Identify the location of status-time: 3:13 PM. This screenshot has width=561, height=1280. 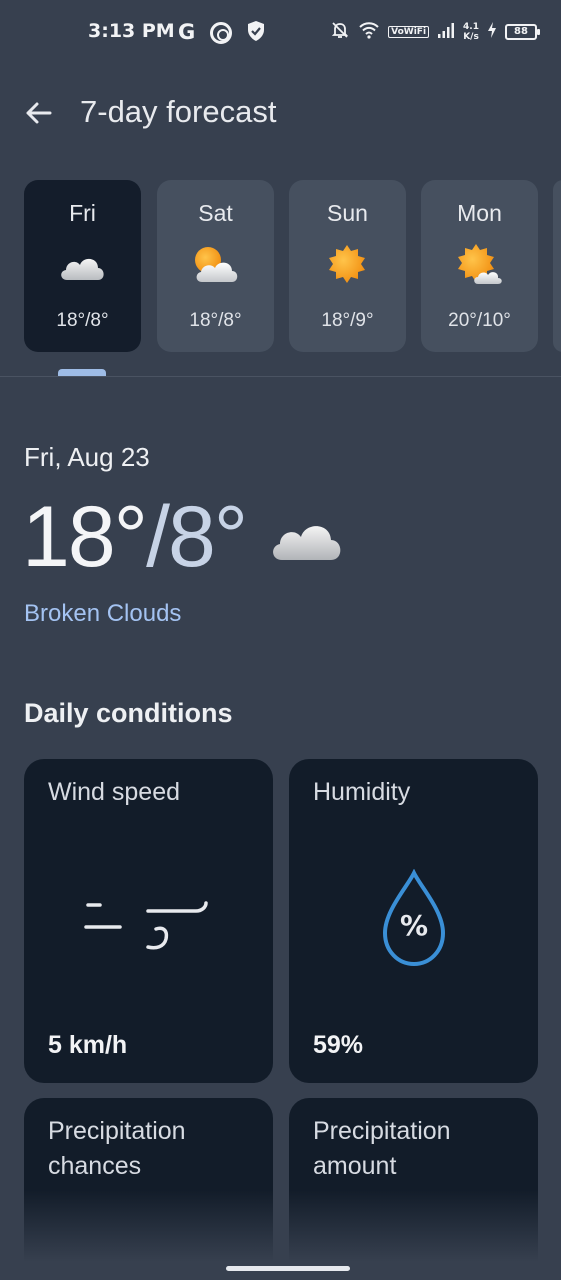
(131, 31).